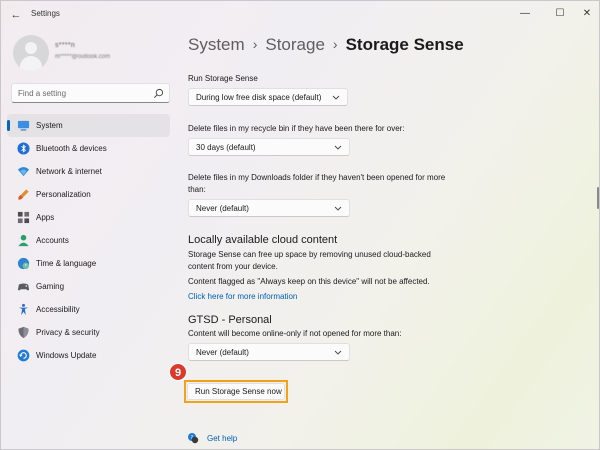 The width and height of the screenshot is (600, 450). What do you see at coordinates (23, 194) in the screenshot?
I see `paintbrush-icon` at bounding box center [23, 194].